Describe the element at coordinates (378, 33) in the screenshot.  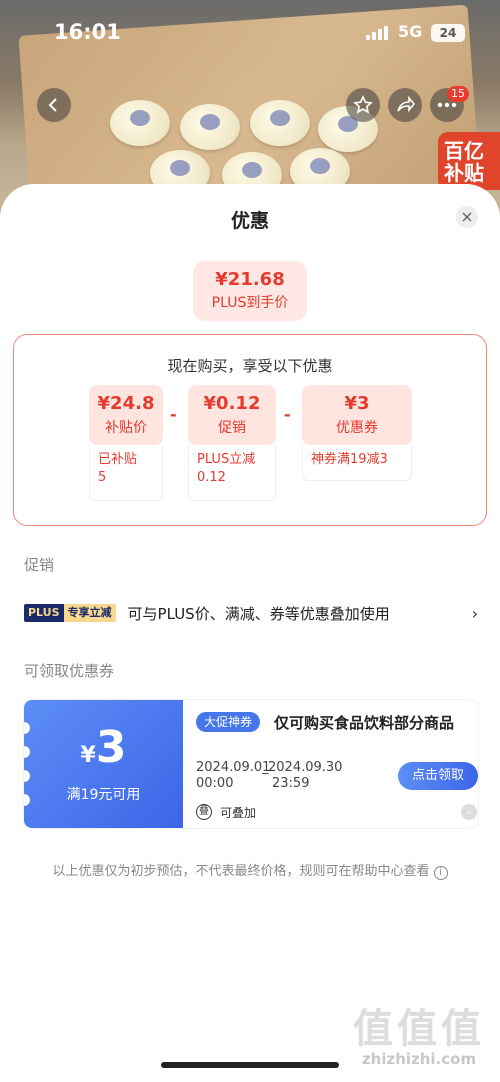
I see `signal-icon` at that location.